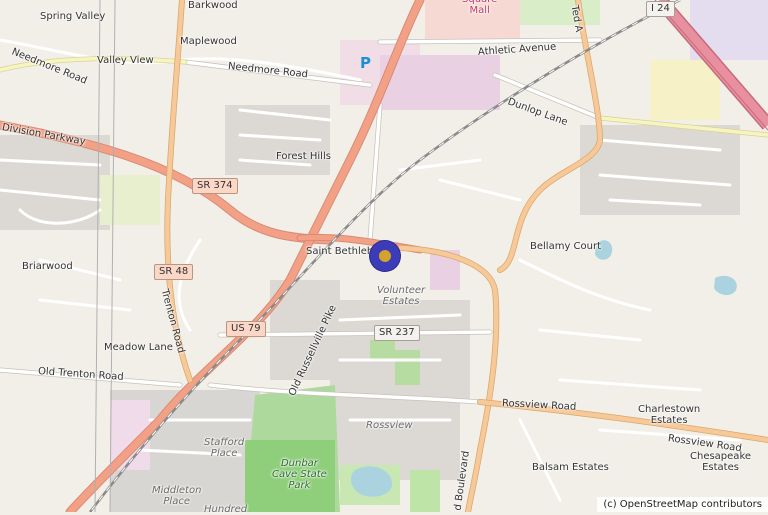 The width and height of the screenshot is (768, 515). What do you see at coordinates (365, 63) in the screenshot?
I see `parking-icon: P` at bounding box center [365, 63].